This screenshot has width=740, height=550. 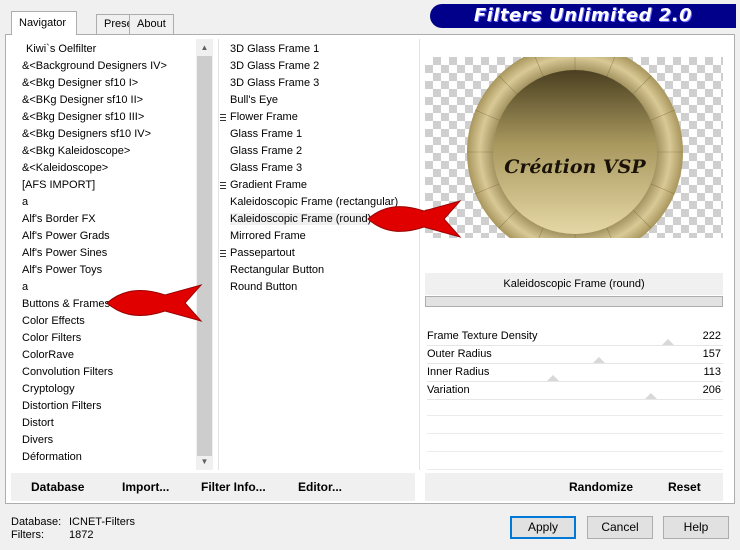 What do you see at coordinates (696, 527) in the screenshot?
I see `help-button: Help` at bounding box center [696, 527].